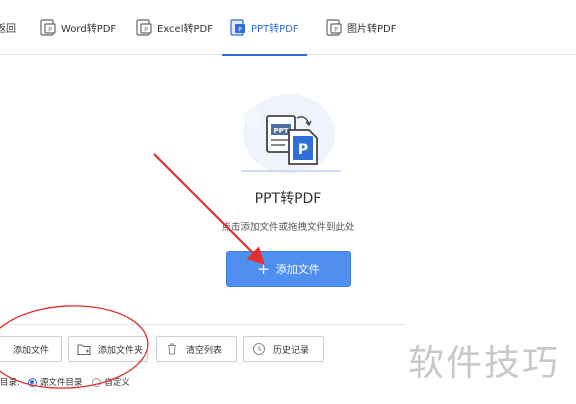 The height and width of the screenshot is (404, 576). What do you see at coordinates (117, 383) in the screenshot?
I see `option-custom-label: 自定义` at bounding box center [117, 383].